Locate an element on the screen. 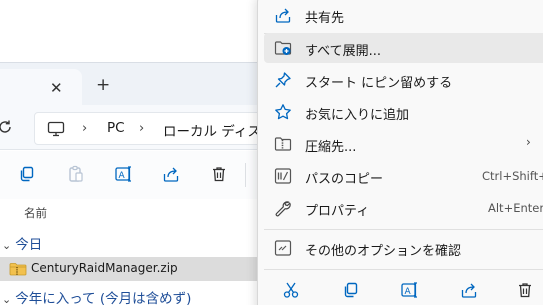 Image resolution: width=543 pixels, height=305 pixels. menu-item-compress-to: 圧縮先... › is located at coordinates (403, 144).